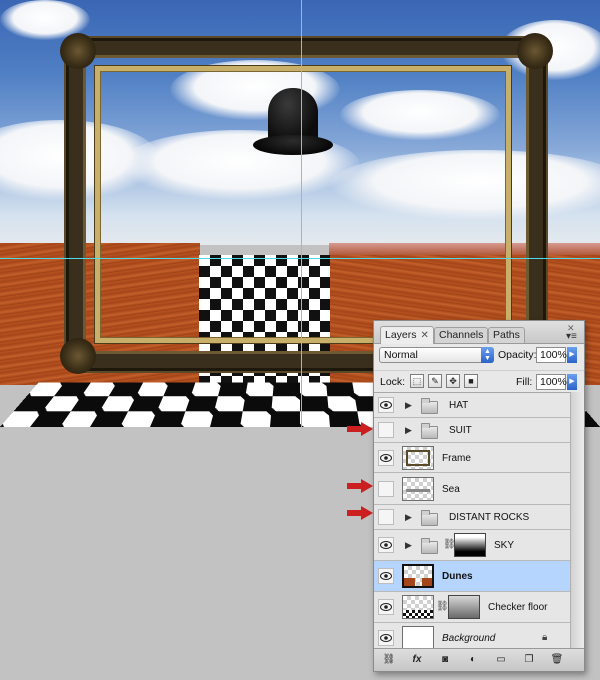 The width and height of the screenshot is (600, 680). I want to click on lock-icon: 🔒︎, so click(545, 637).